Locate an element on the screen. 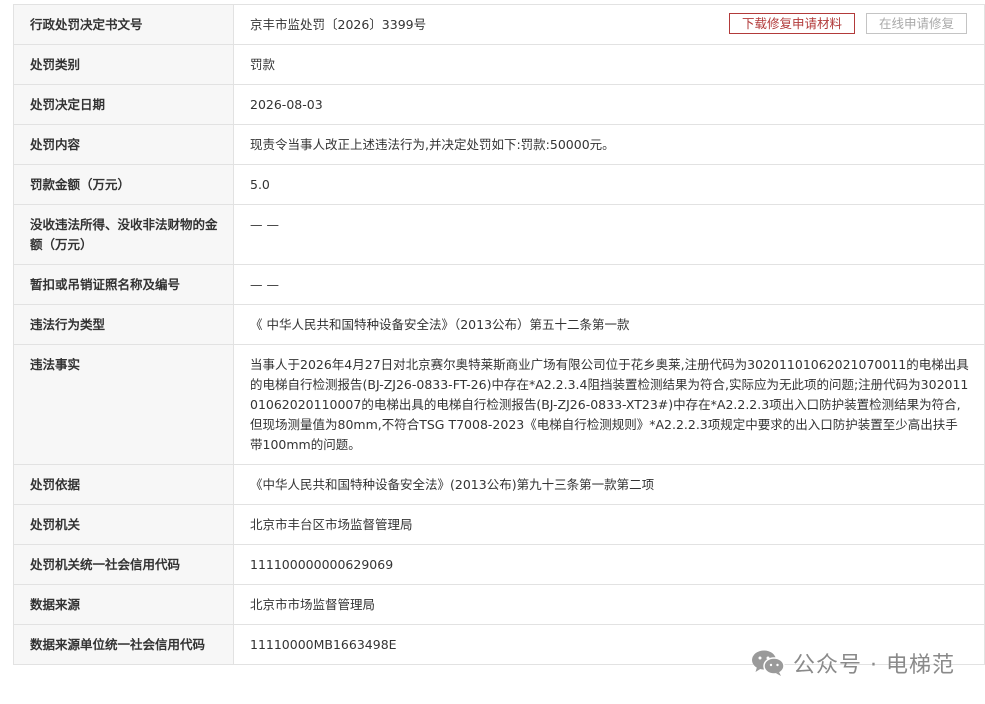 This screenshot has width=985, height=704. row-label: 行政处罚决定书文号 is located at coordinates (123, 24).